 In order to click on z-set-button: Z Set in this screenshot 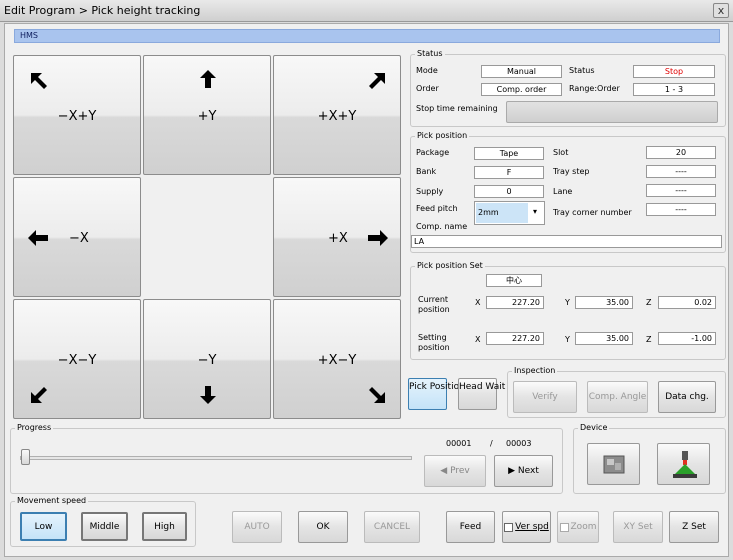, I will do `click(694, 527)`.